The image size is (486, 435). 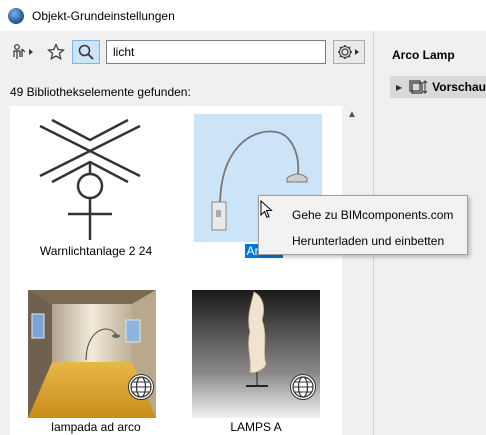 I want to click on preview-label: Vorschau, so click(x=459, y=87).